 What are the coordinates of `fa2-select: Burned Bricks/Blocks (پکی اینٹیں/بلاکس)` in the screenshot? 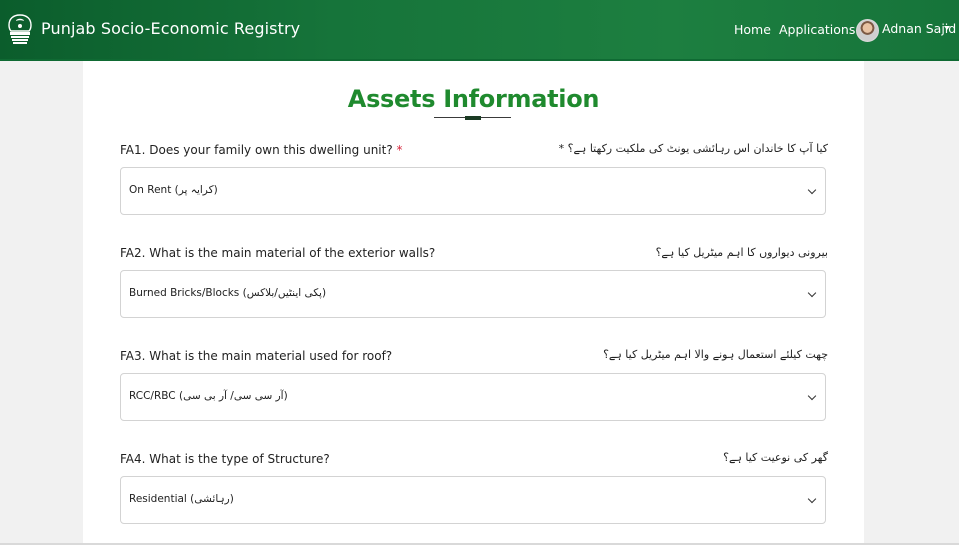 It's located at (473, 294).